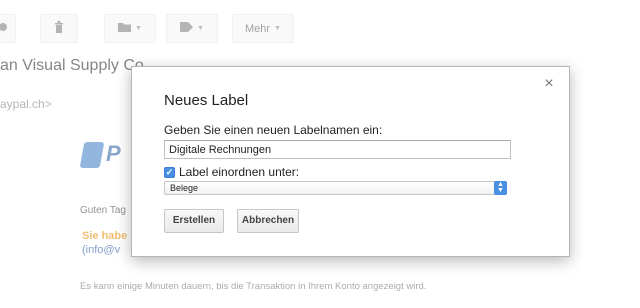 The width and height of the screenshot is (640, 308). What do you see at coordinates (239, 172) in the screenshot?
I see `nest-label-label: Label einordnen unter:` at bounding box center [239, 172].